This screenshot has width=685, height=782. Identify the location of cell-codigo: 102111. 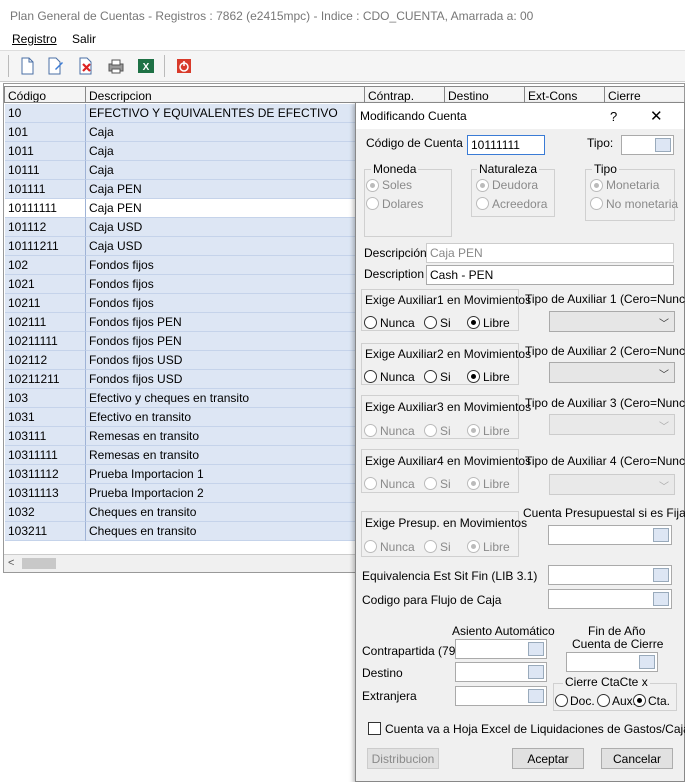
(45, 322).